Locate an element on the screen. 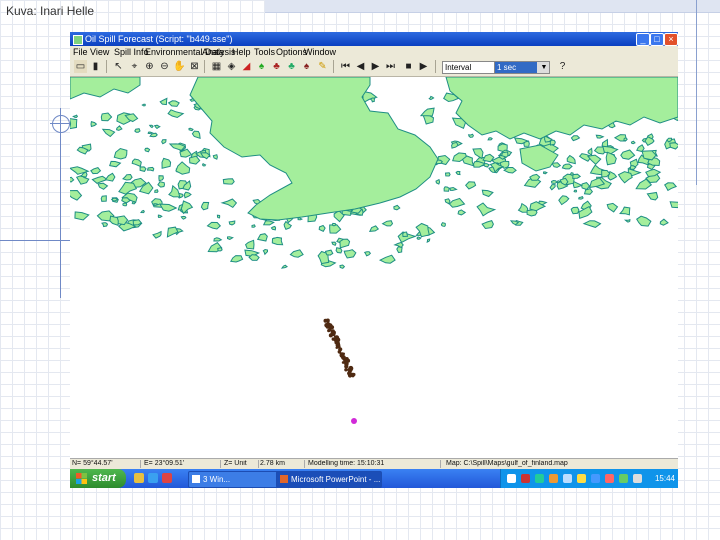 This screenshot has height=540, width=720. pointer-icon: ↖ is located at coordinates (118, 66).